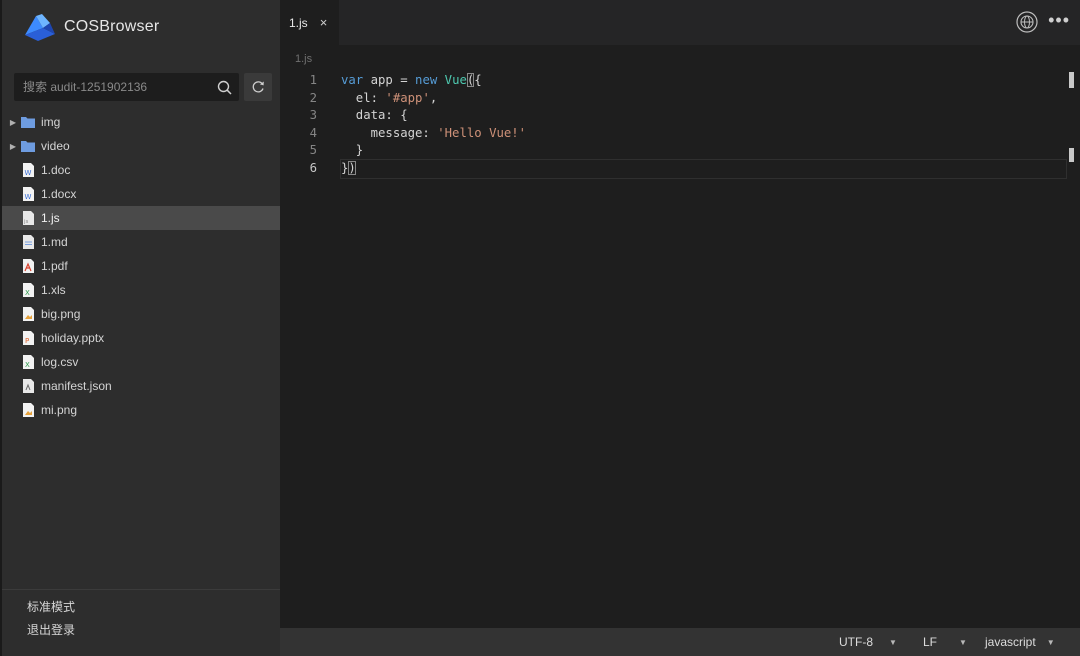 This screenshot has height=656, width=1080. I want to click on svg-text: js, so click(26, 222).